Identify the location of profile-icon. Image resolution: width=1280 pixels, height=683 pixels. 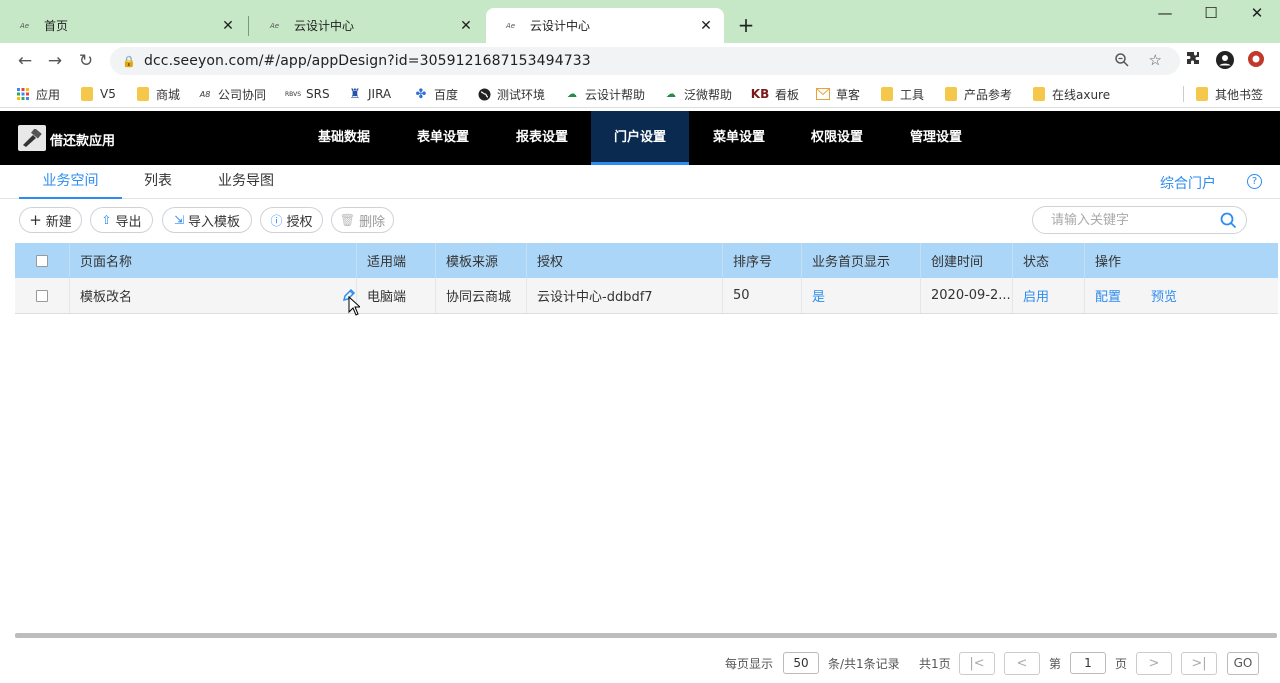
(1225, 60).